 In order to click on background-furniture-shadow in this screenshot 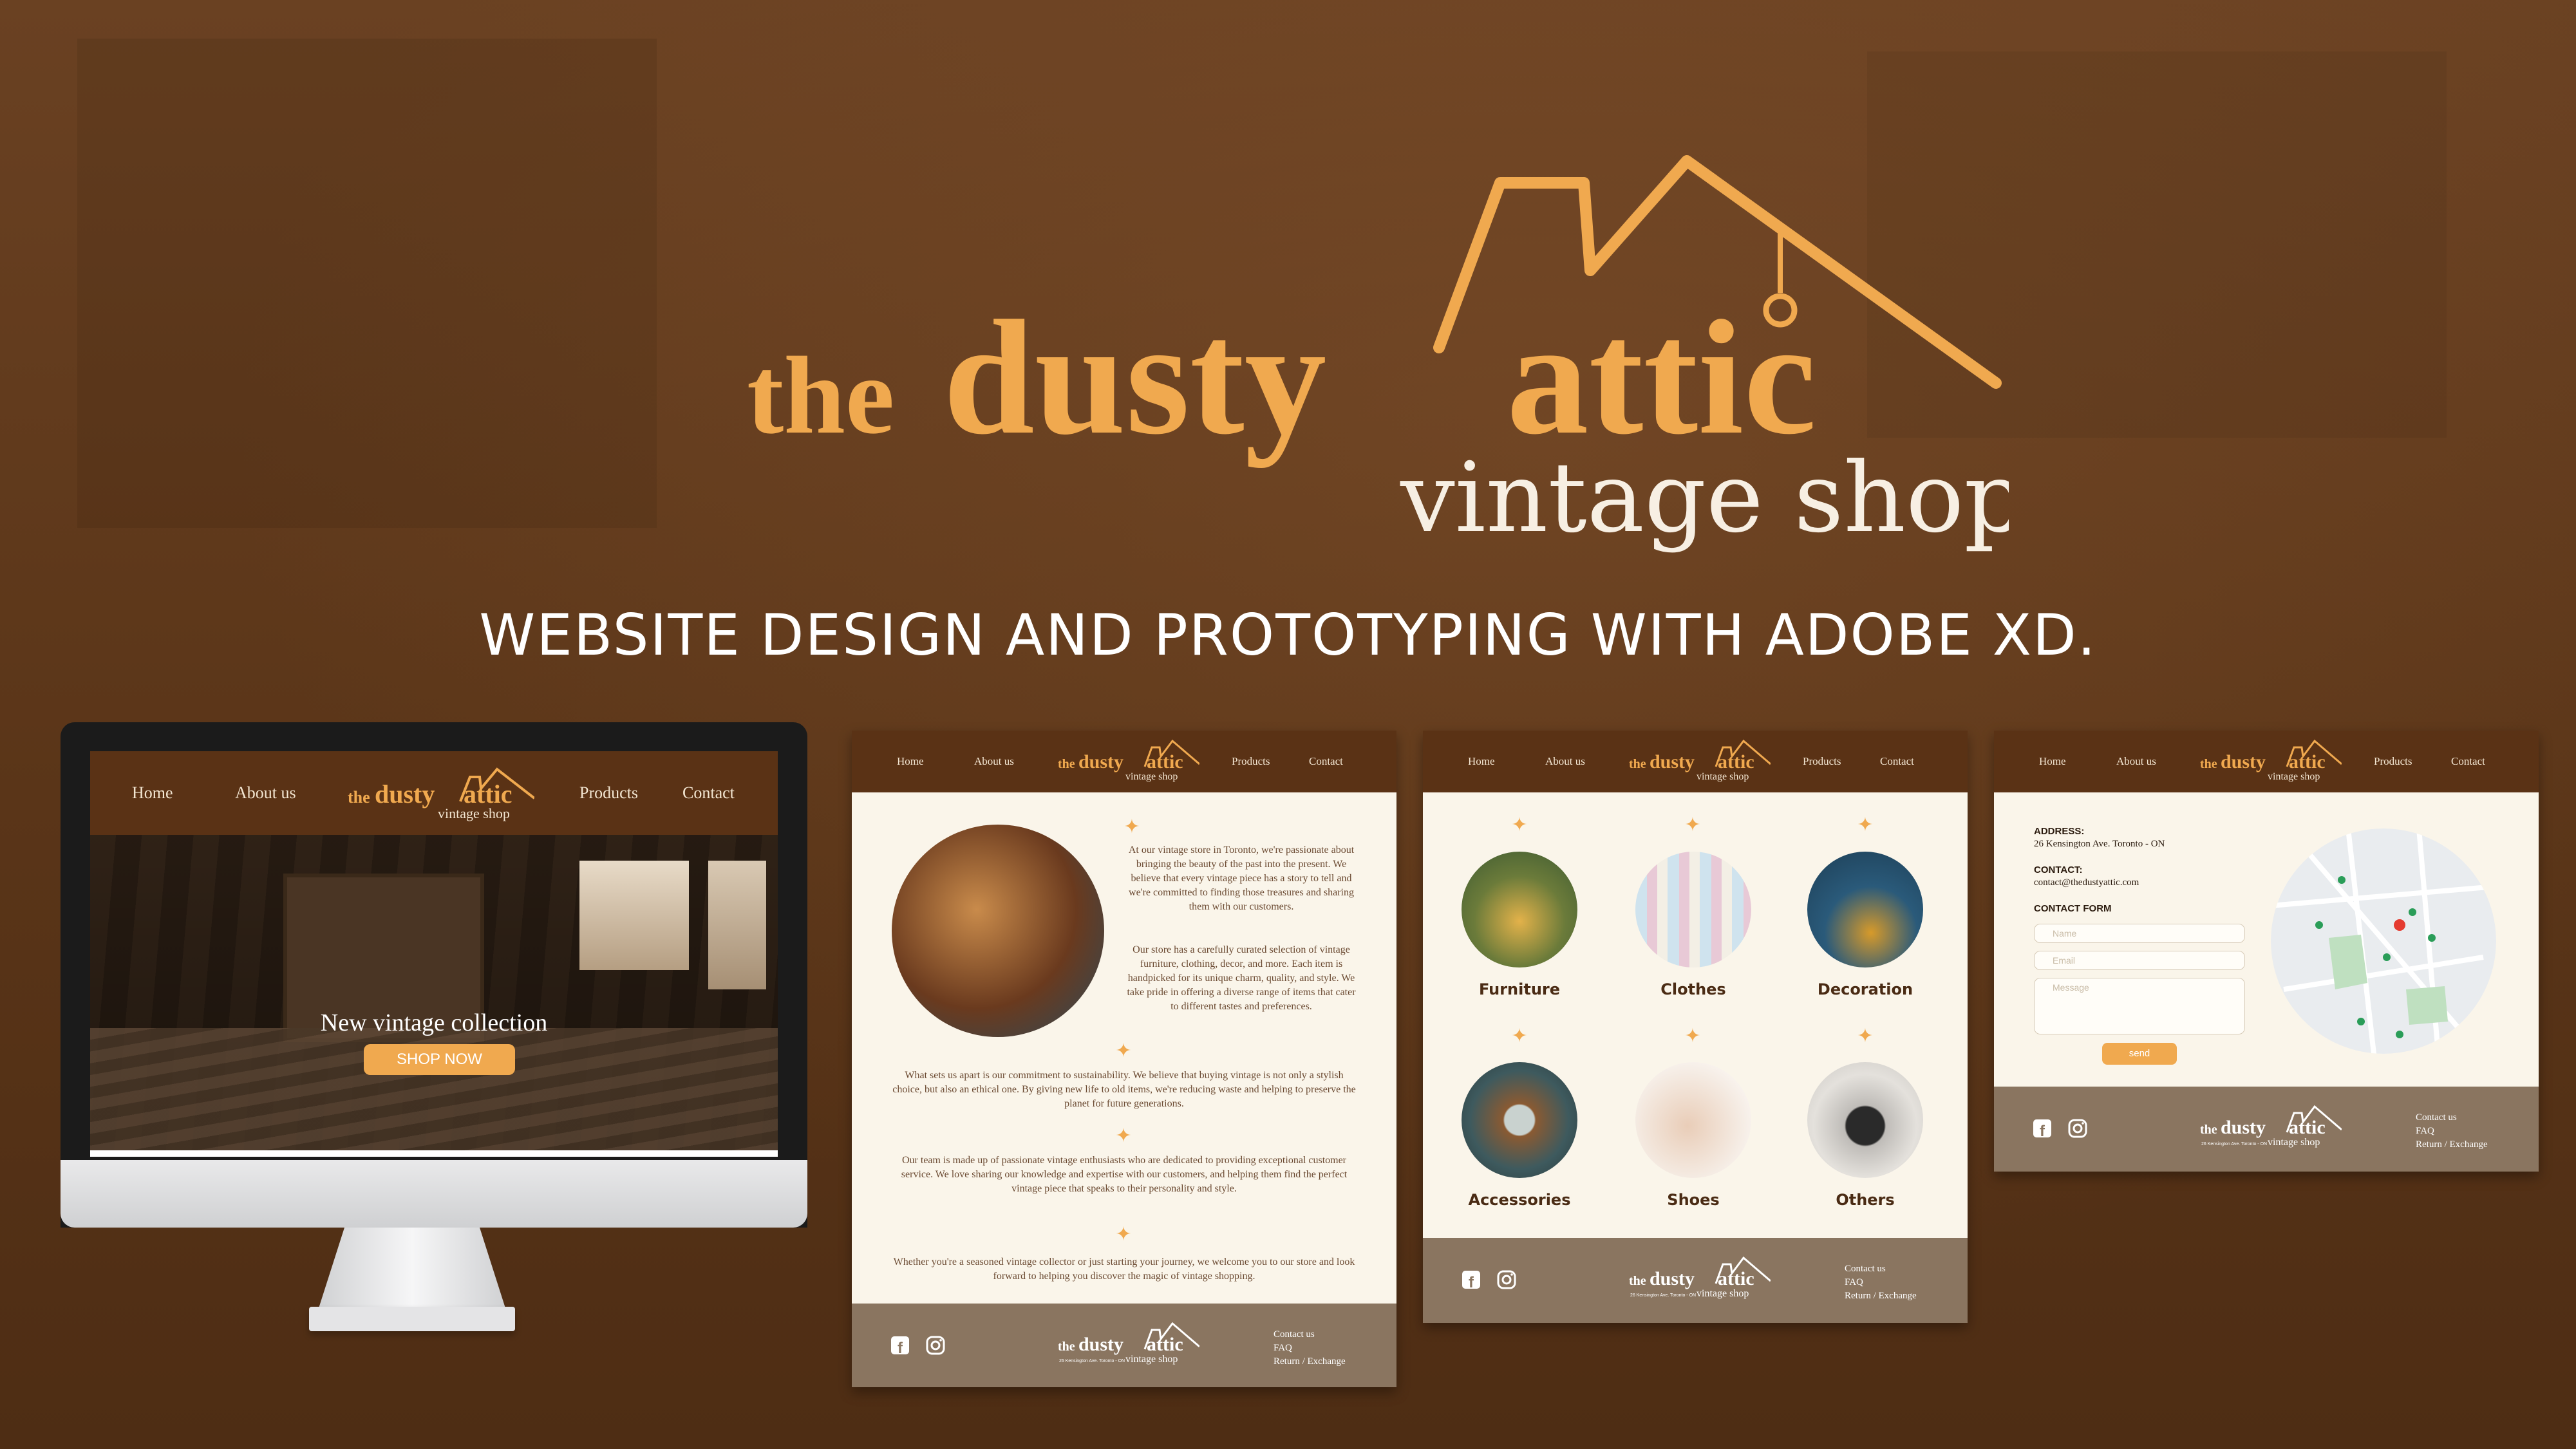, I will do `click(367, 283)`.